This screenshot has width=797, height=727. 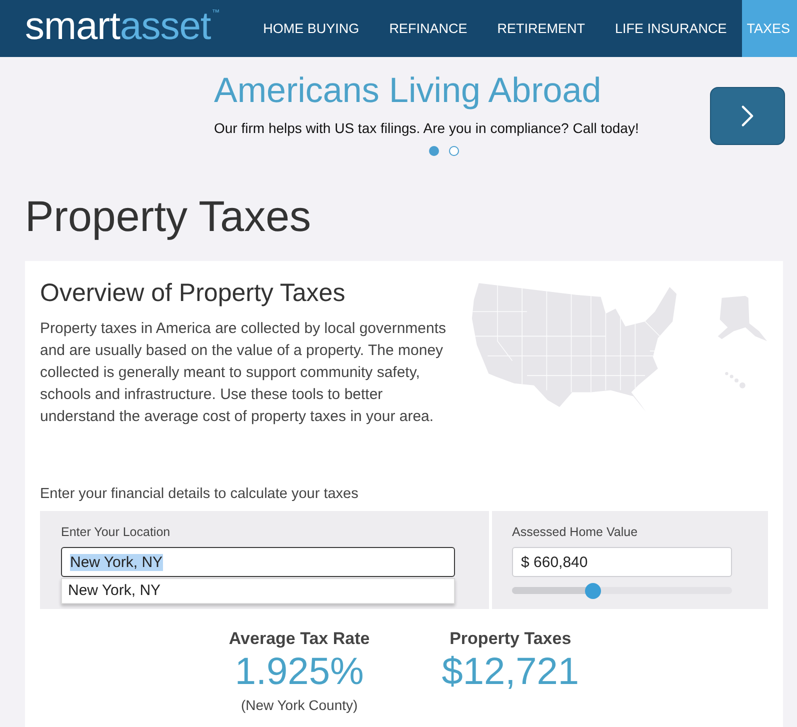 I want to click on result-value: $12,721, so click(x=511, y=672).